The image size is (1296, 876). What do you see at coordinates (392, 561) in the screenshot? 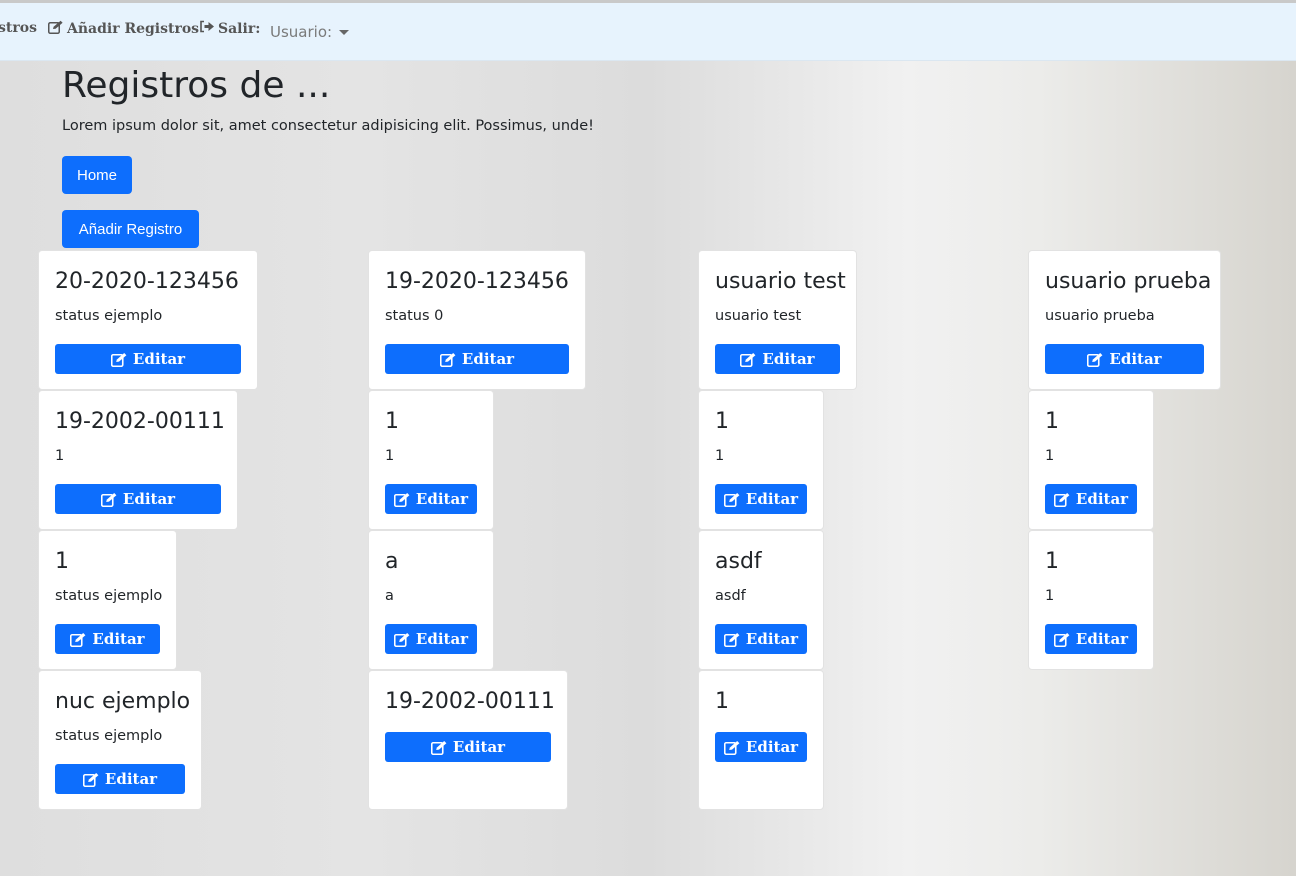
I see `card-title: a` at bounding box center [392, 561].